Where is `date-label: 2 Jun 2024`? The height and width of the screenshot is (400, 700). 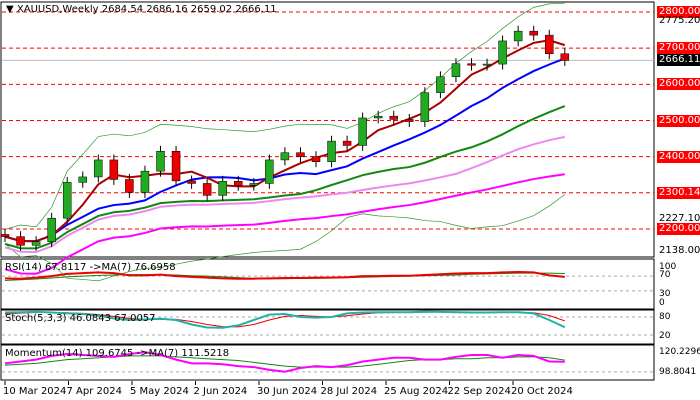 date-label: 2 Jun 2024 is located at coordinates (220, 391).